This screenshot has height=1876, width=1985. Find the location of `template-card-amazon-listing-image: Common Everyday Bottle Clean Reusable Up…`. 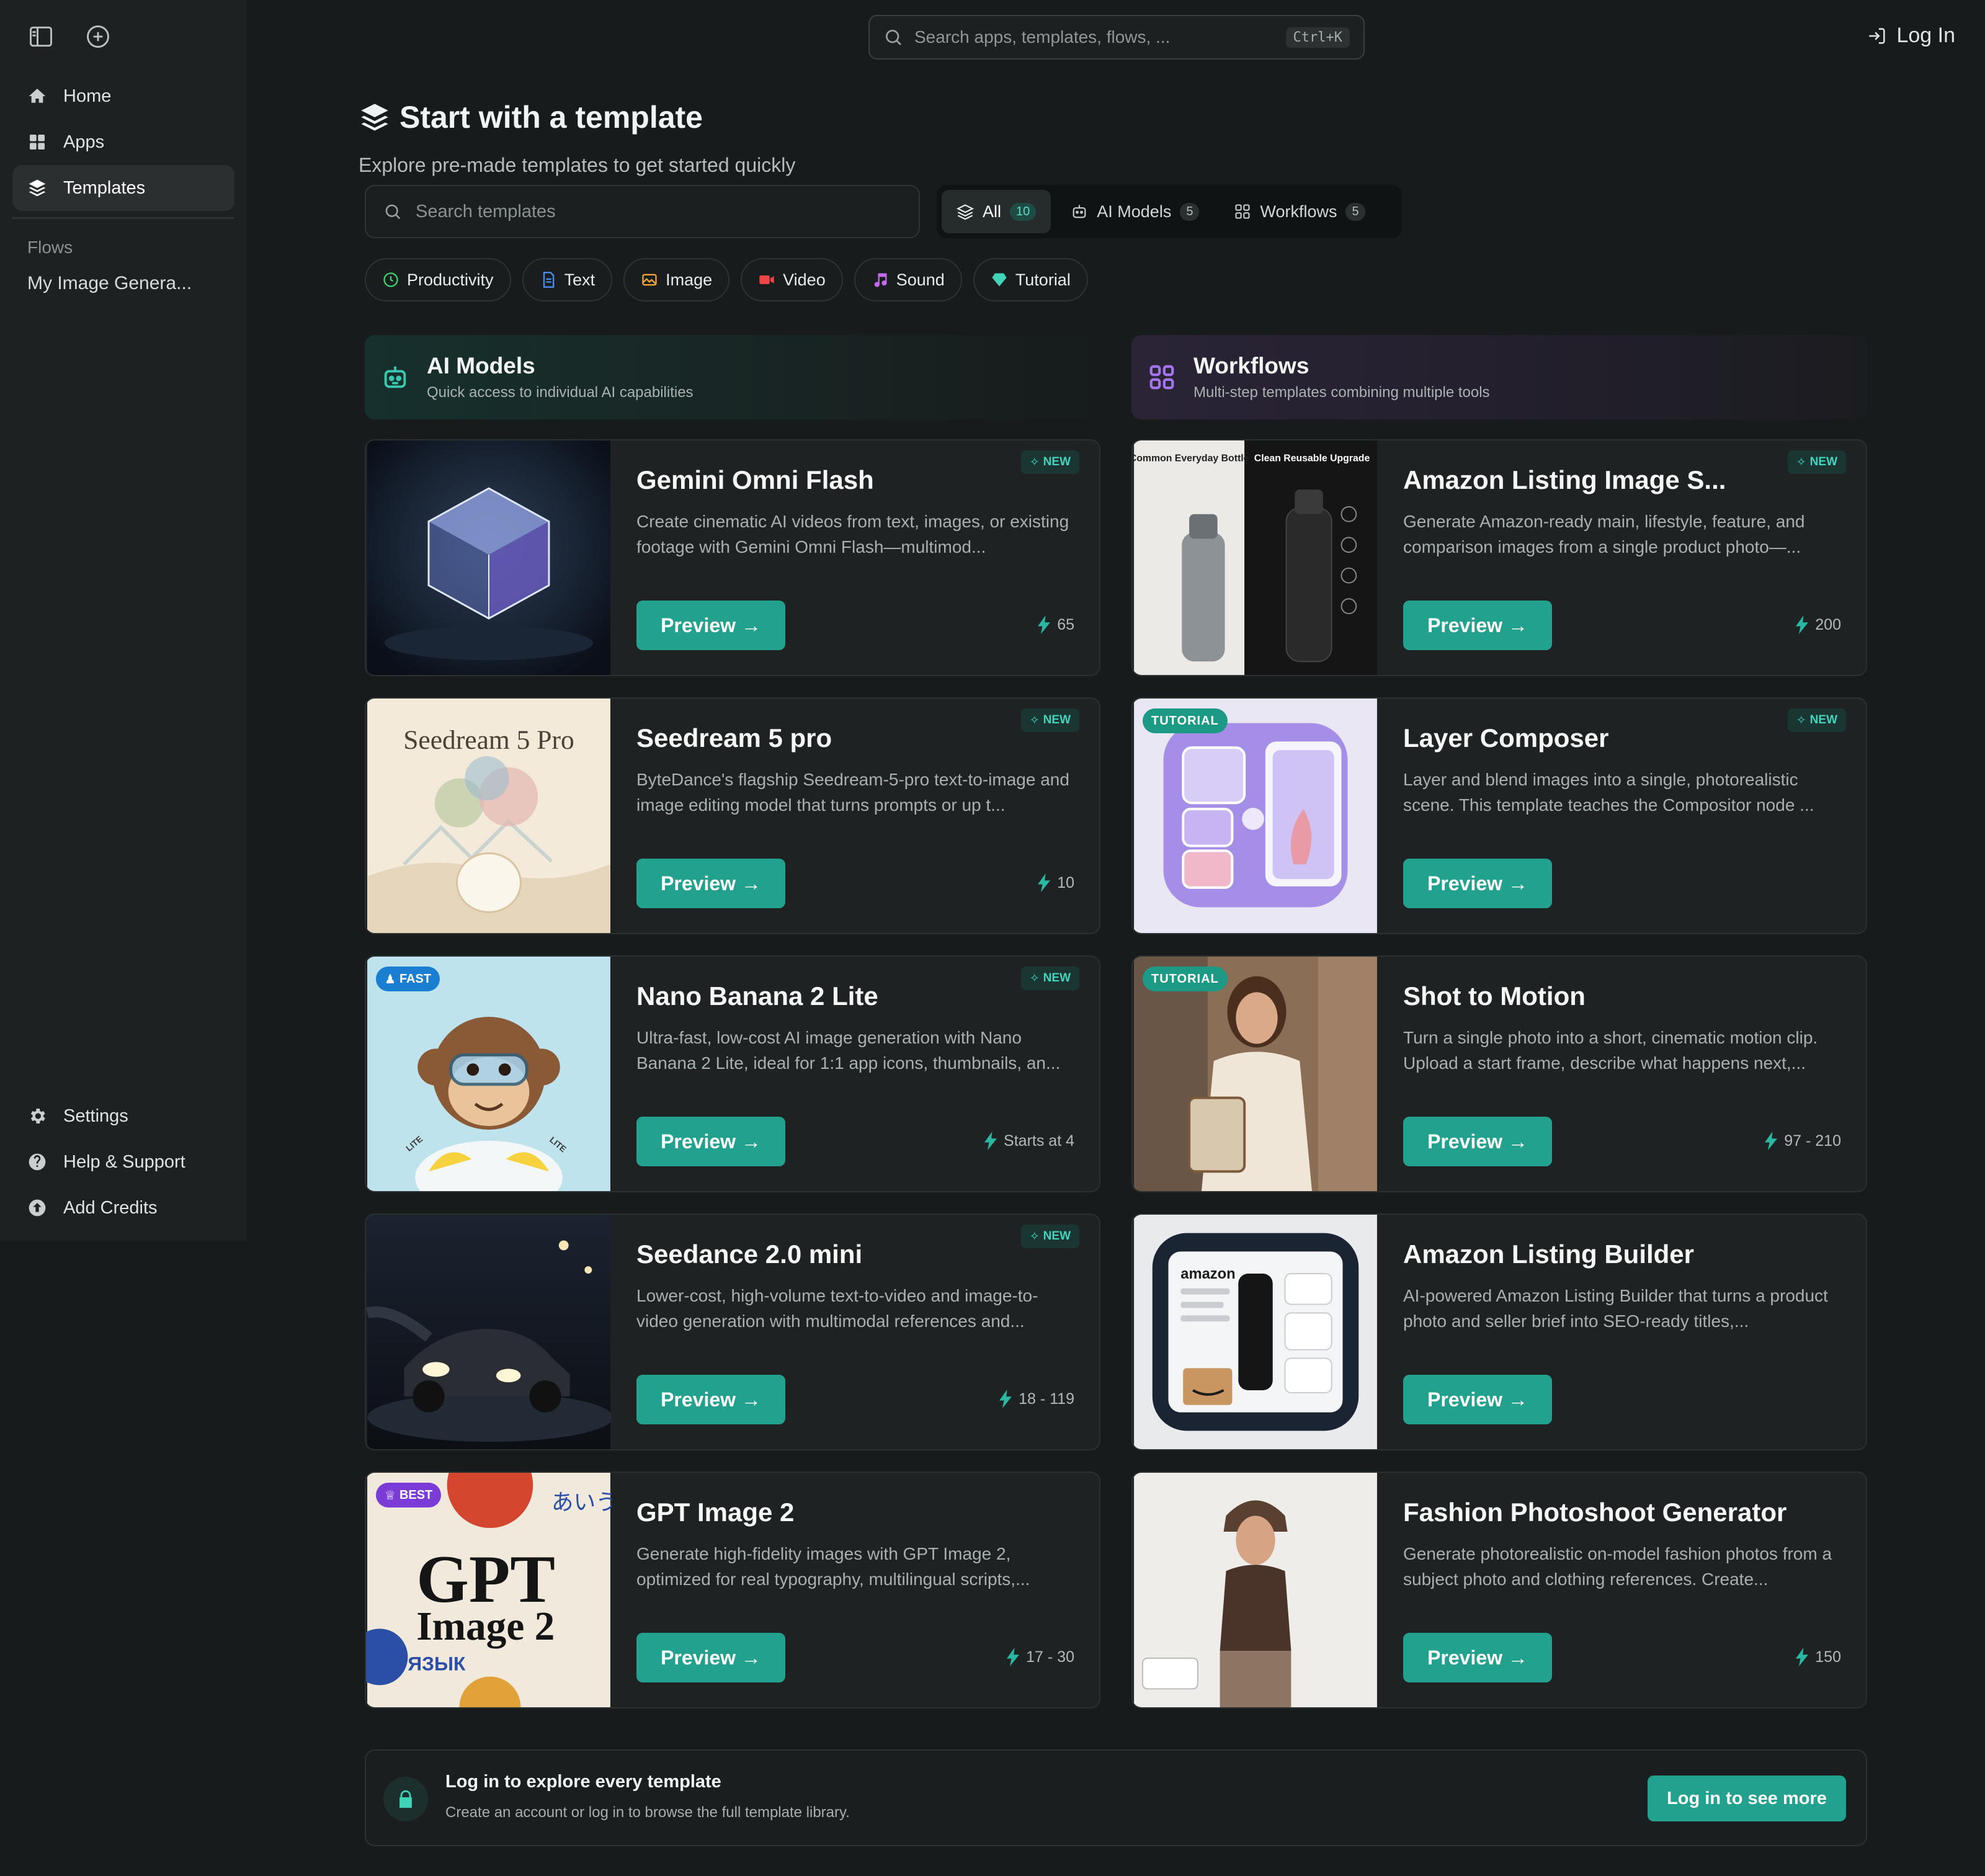

template-card-amazon-listing-image: Common Everyday Bottle Clean Reusable Up… is located at coordinates (1499, 557).